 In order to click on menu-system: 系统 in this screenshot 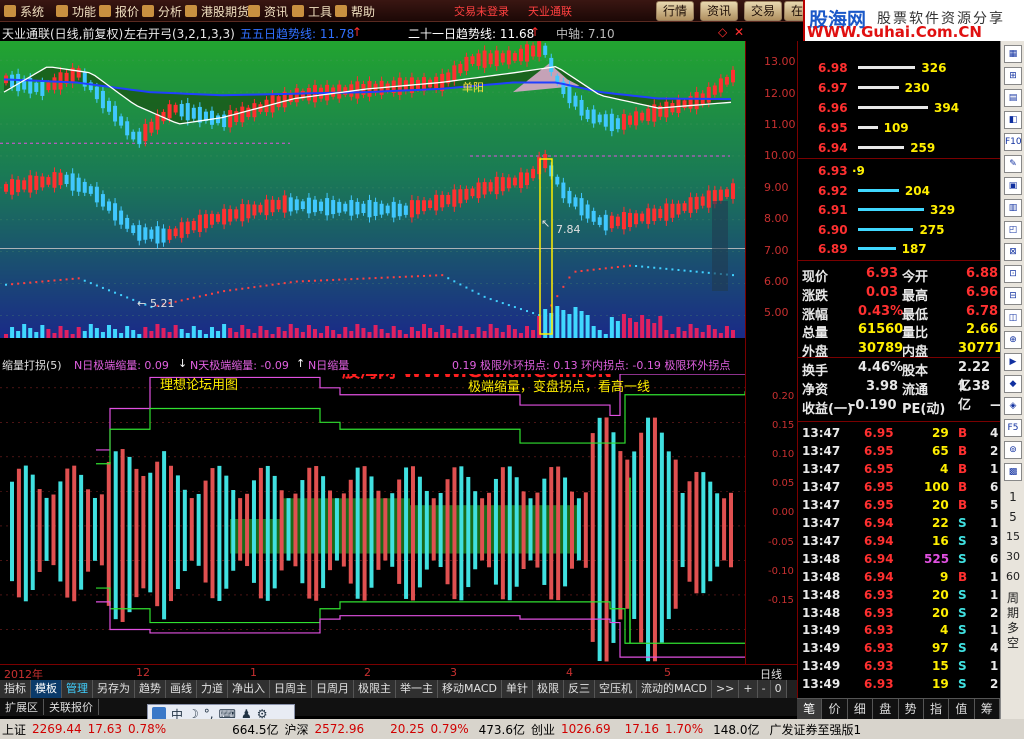, I will do `click(24, 11)`.